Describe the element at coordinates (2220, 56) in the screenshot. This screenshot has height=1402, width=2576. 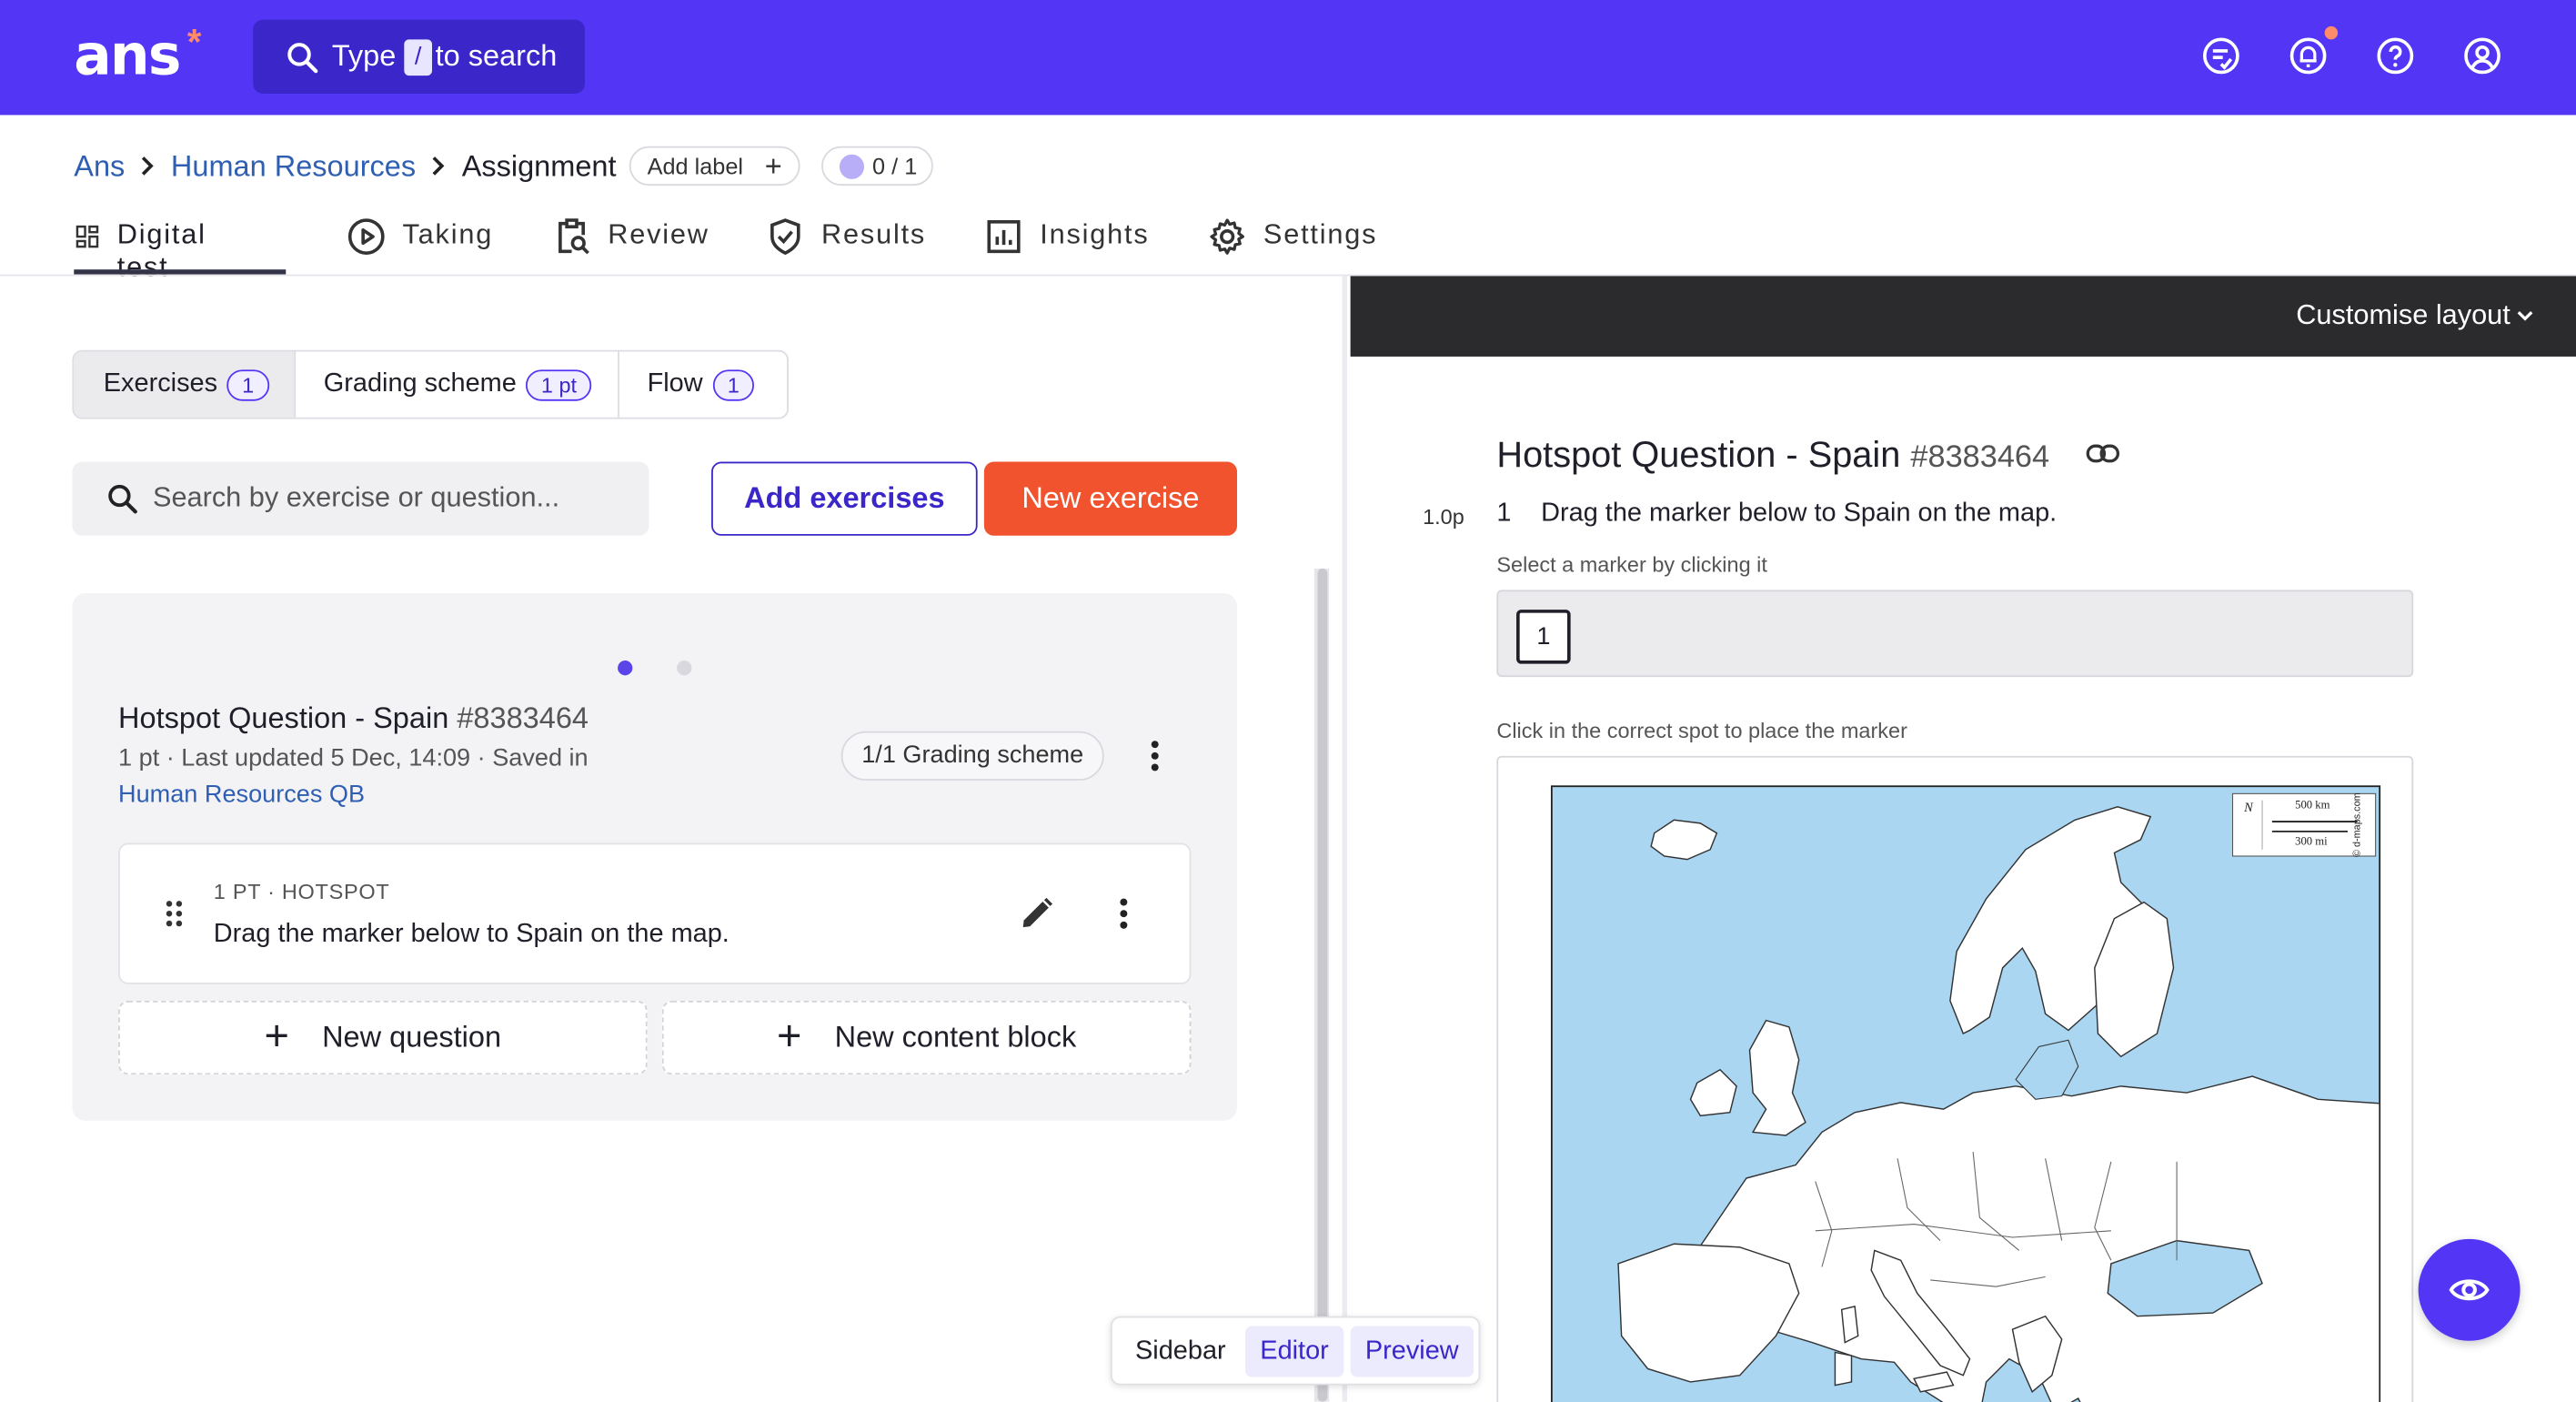
I see `tasks-icon` at that location.